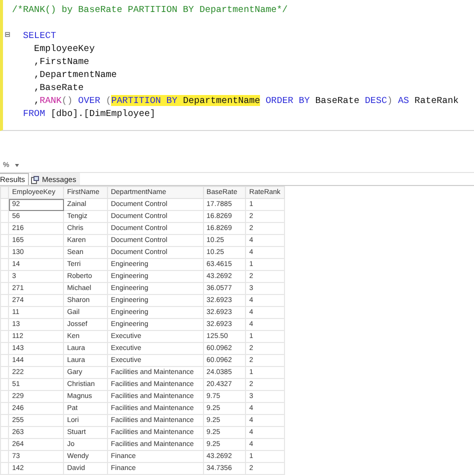 Image resolution: width=474 pixels, height=475 pixels. I want to click on messages-icon, so click(35, 180).